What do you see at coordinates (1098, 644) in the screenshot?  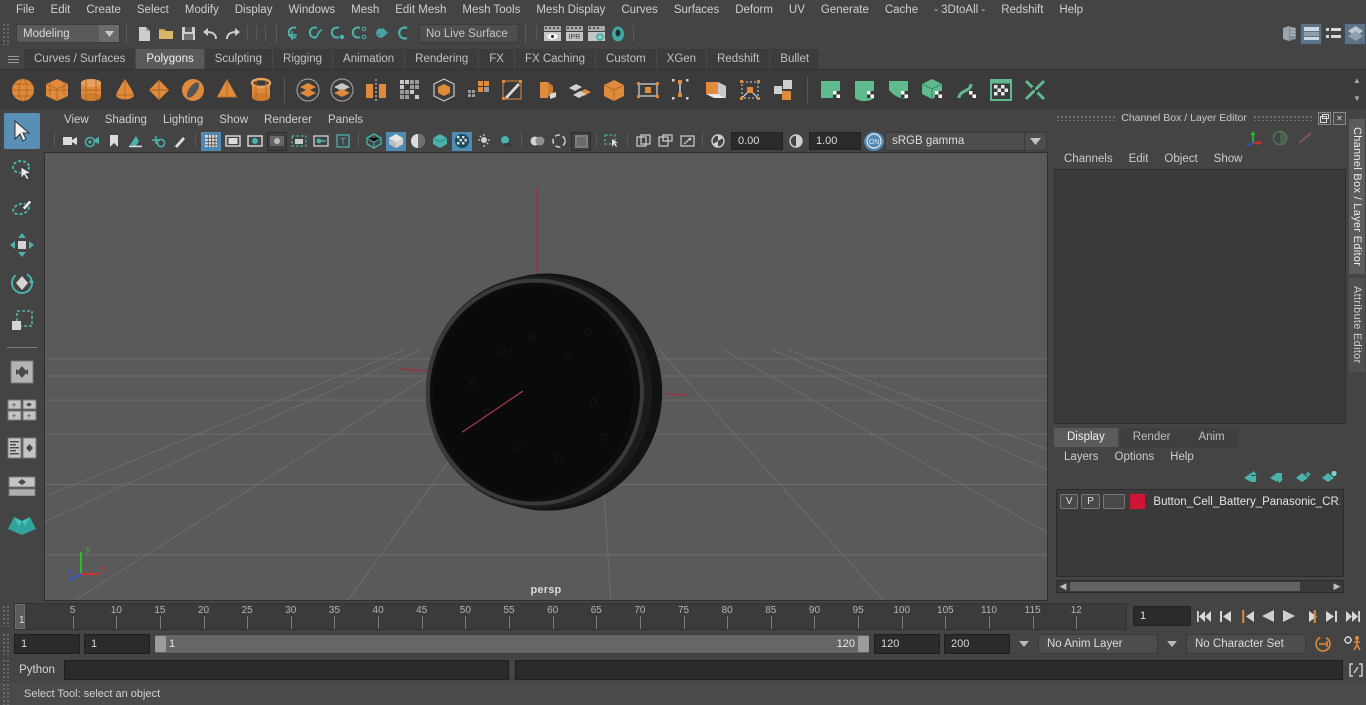 I see `anim-layer-field: No Anim Layer` at bounding box center [1098, 644].